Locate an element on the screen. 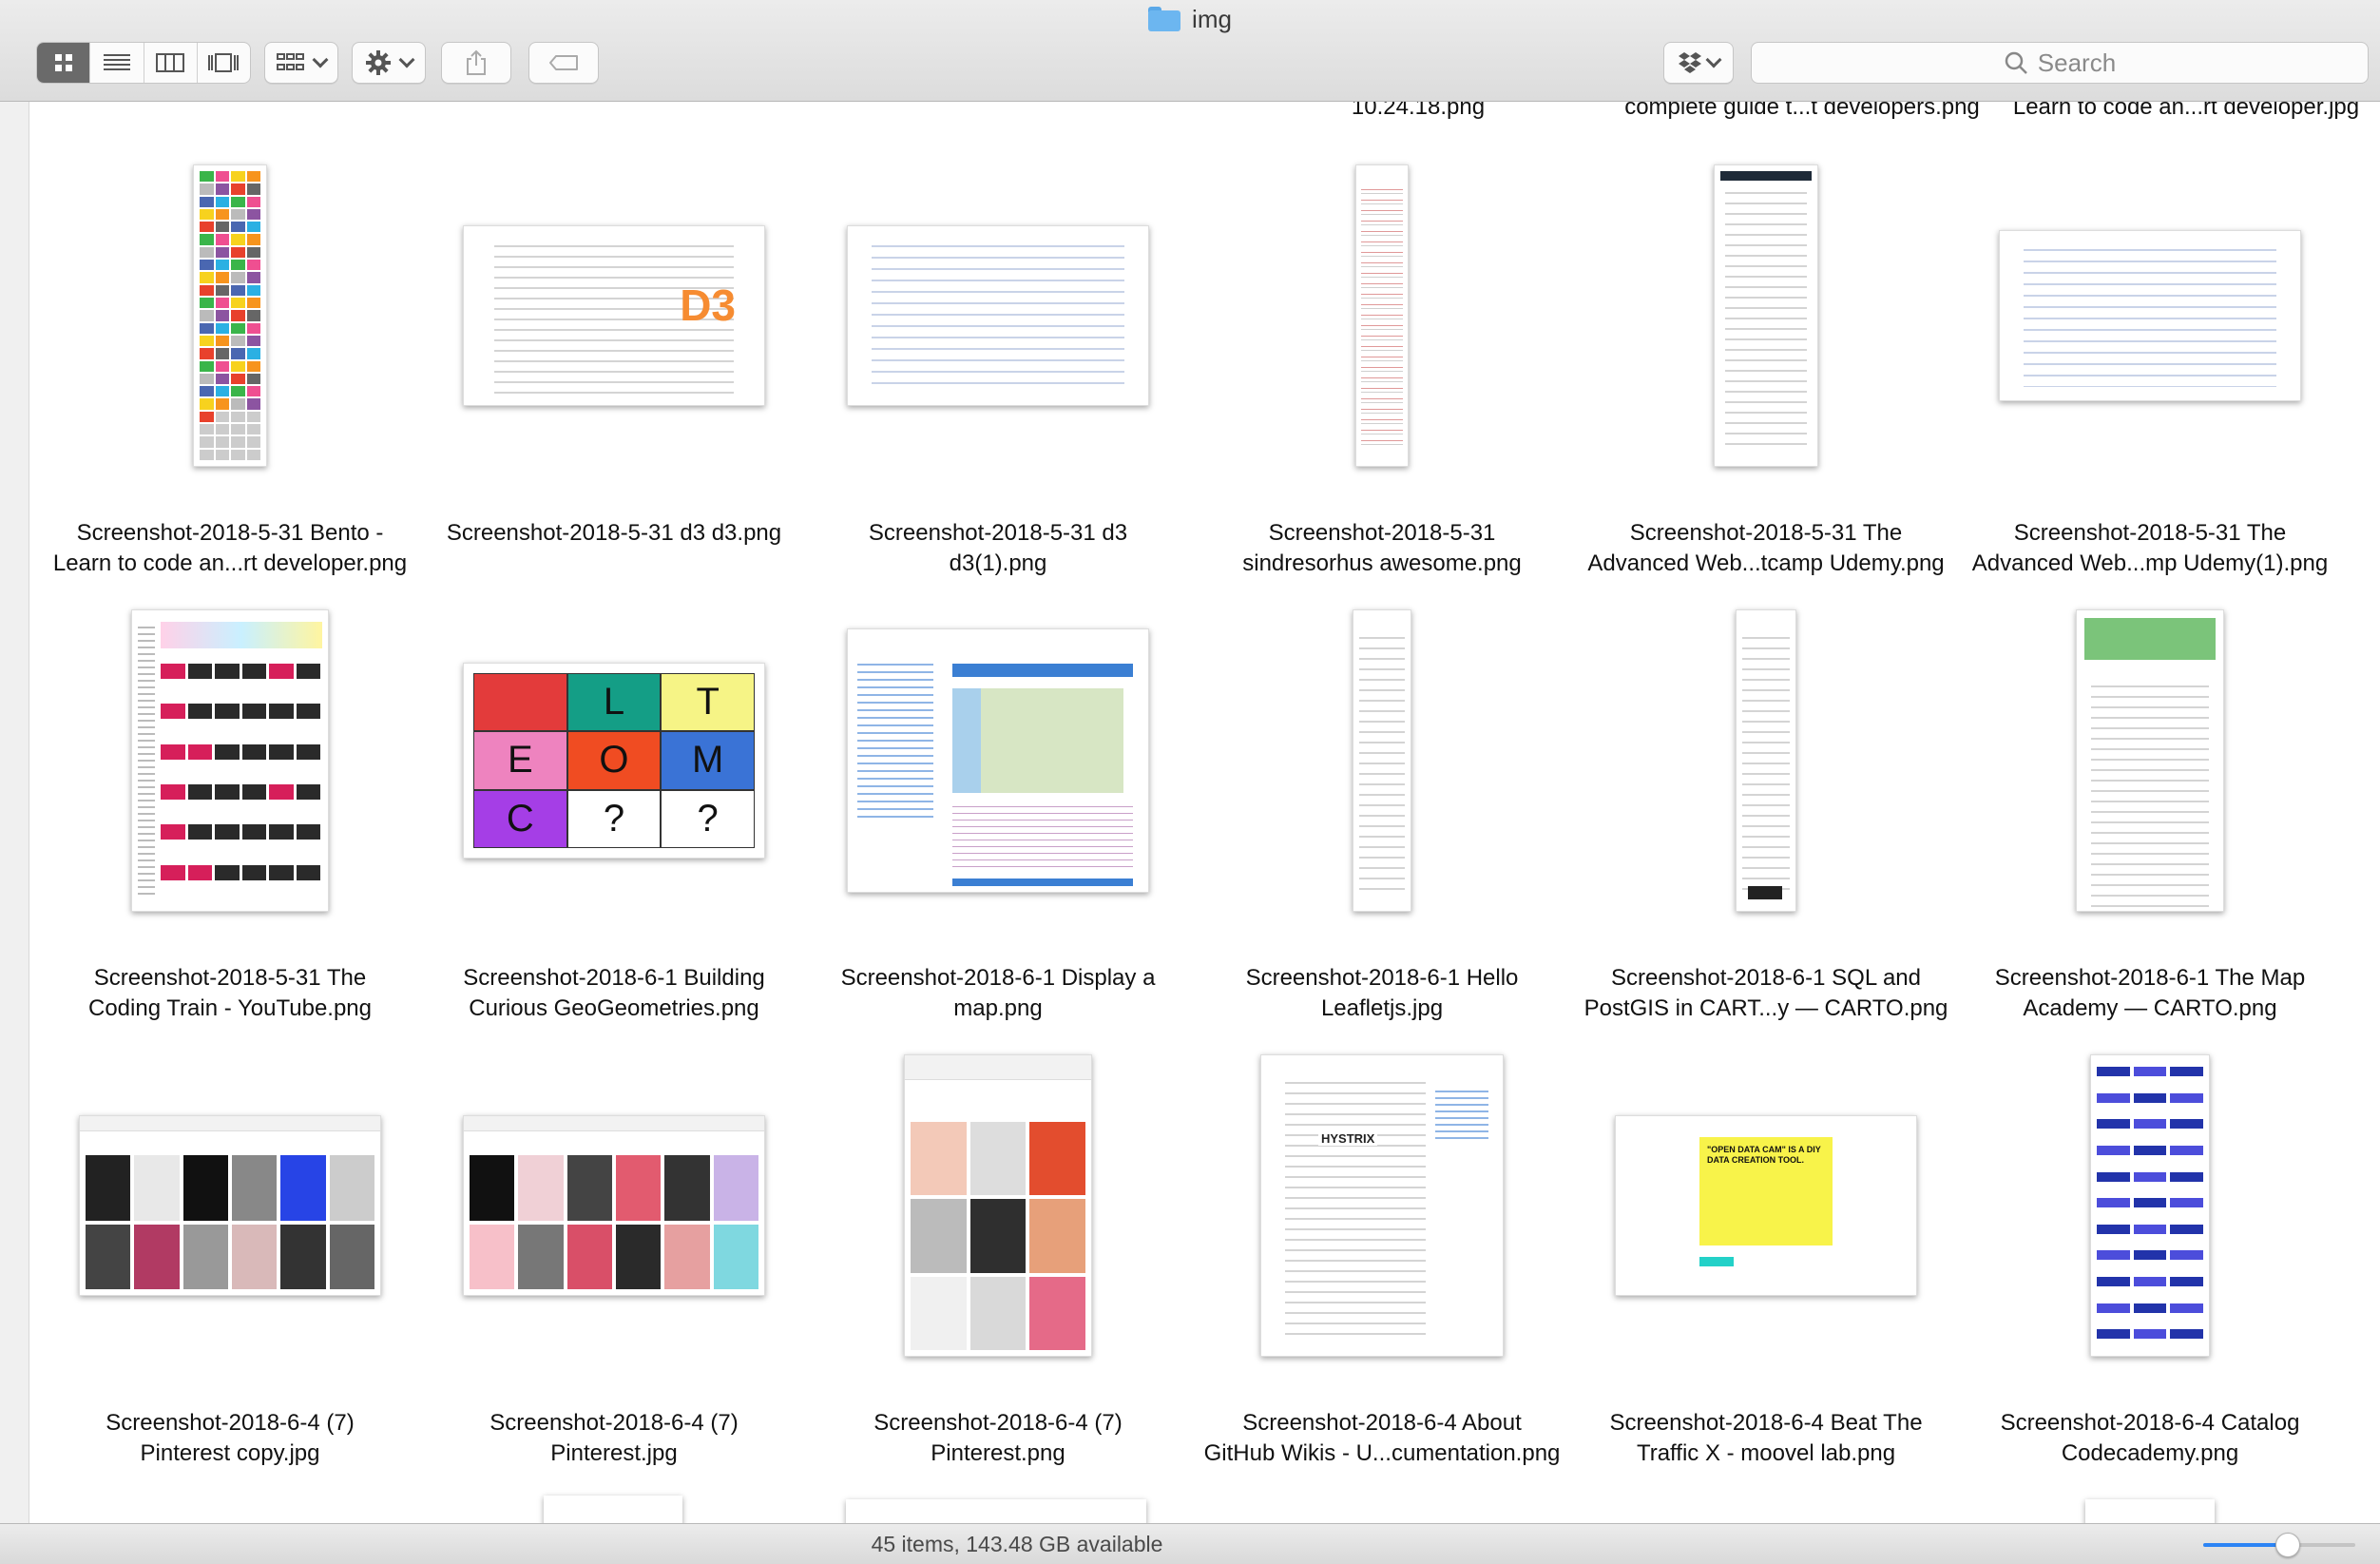 This screenshot has height=1564, width=2380. file-name-label: 10.24.18.png is located at coordinates (1418, 111).